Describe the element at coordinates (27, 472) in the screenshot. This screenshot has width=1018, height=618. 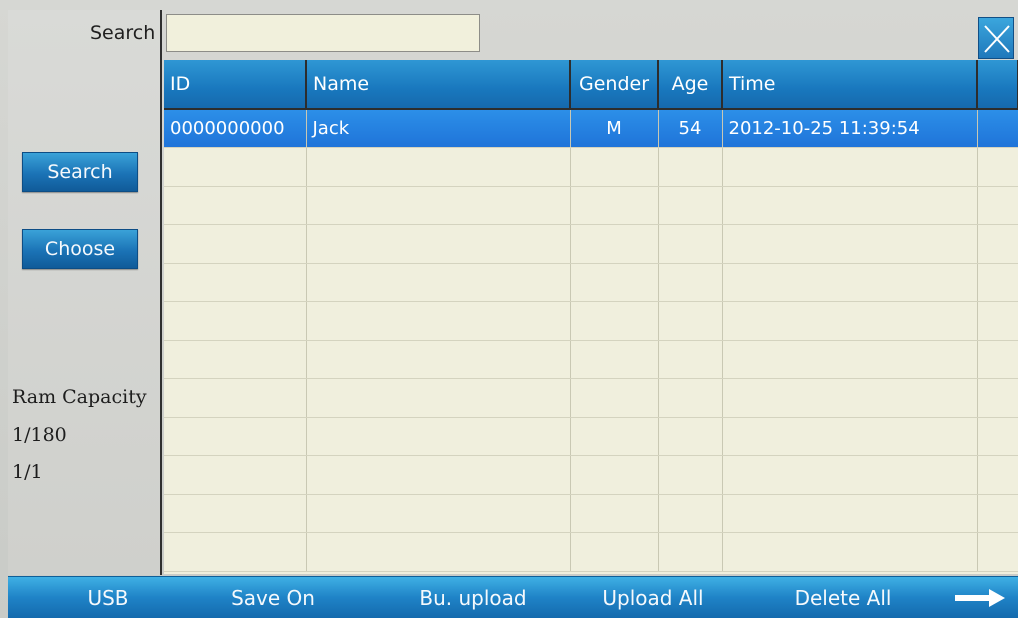
I see `page-indicator: 1/1` at that location.